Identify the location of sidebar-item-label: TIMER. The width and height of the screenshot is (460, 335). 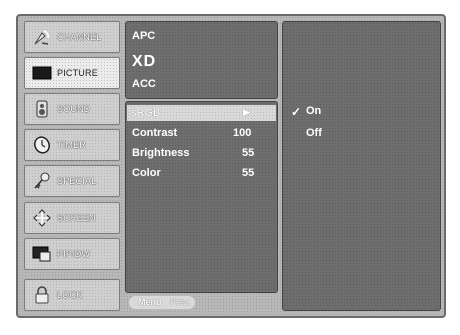
(71, 145).